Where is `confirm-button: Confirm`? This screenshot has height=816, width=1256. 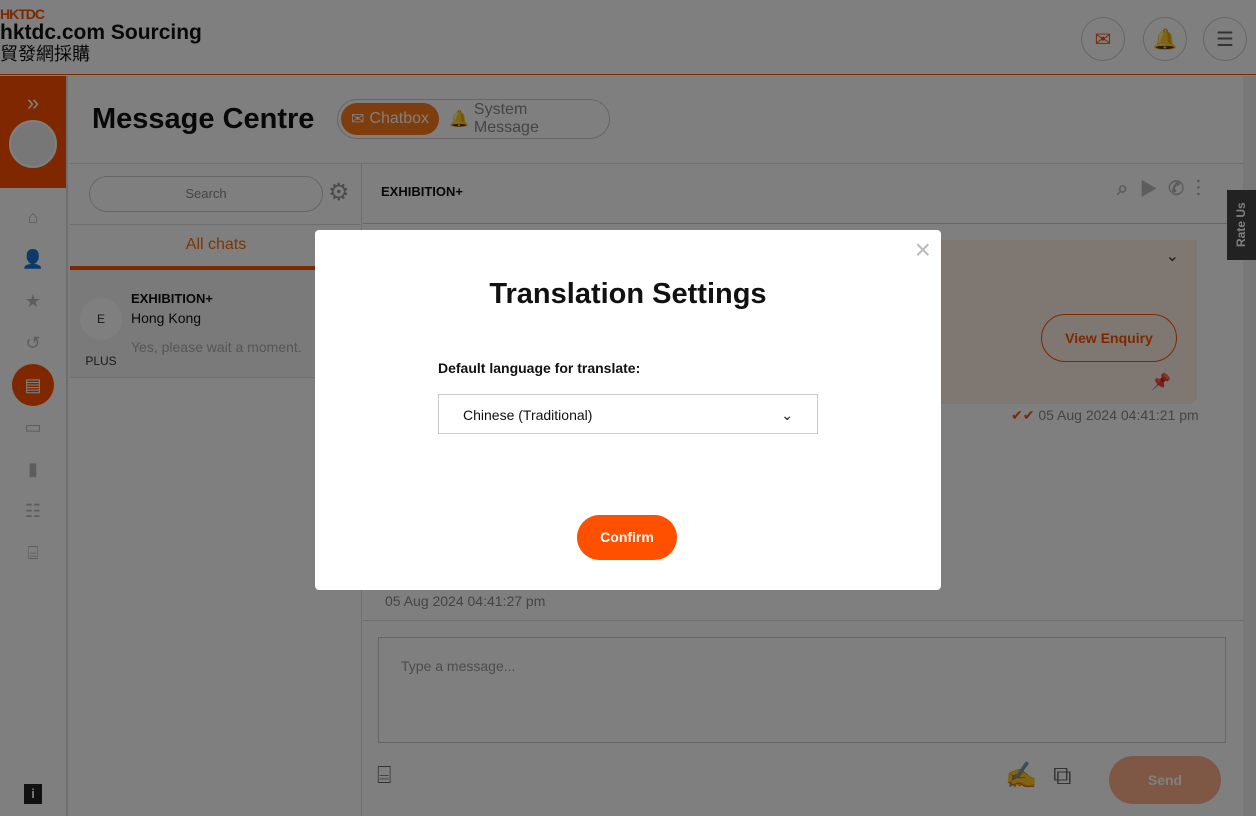
confirm-button: Confirm is located at coordinates (627, 537).